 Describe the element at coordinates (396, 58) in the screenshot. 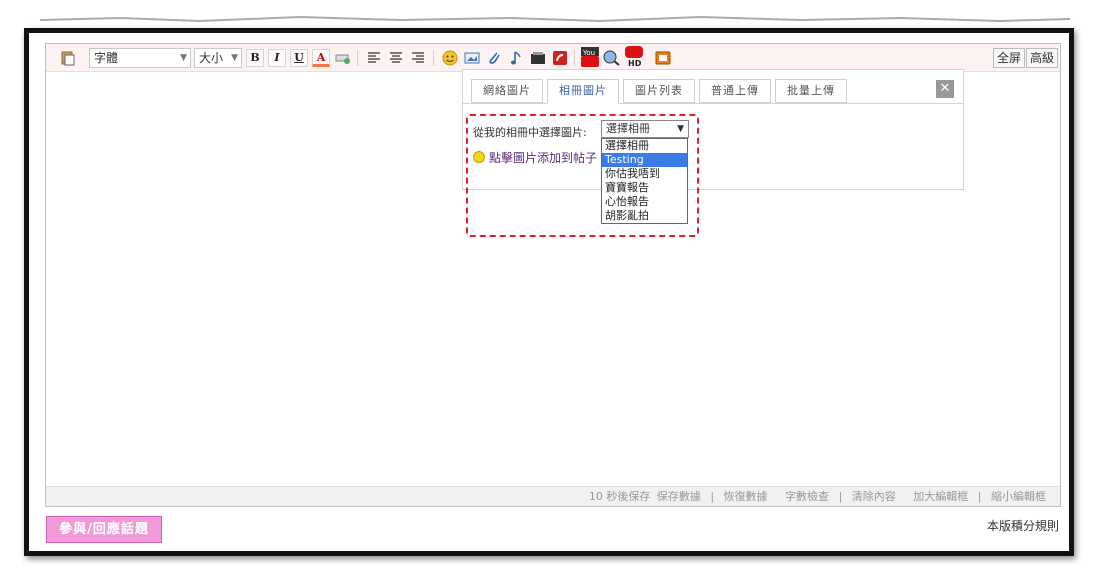

I see `align-center-icon` at that location.